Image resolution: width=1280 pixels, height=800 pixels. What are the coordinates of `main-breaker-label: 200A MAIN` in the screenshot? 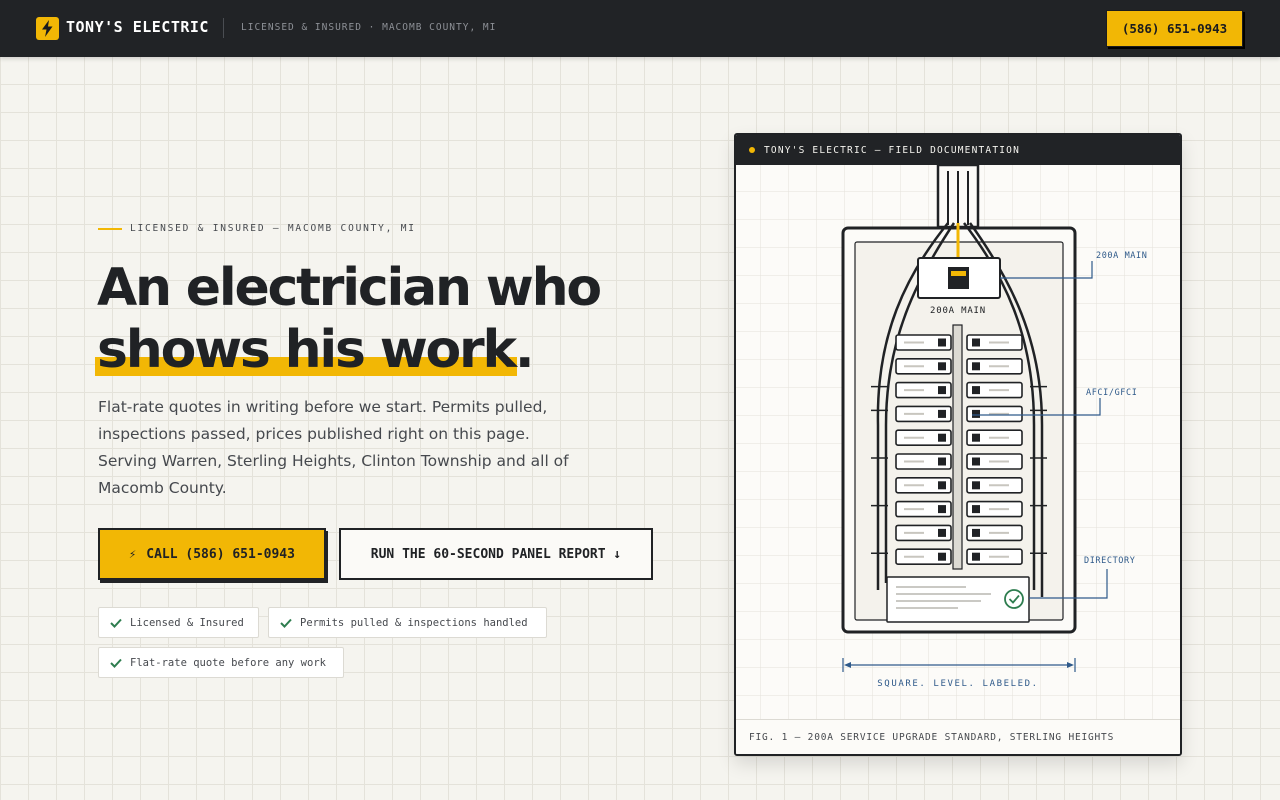 It's located at (958, 311).